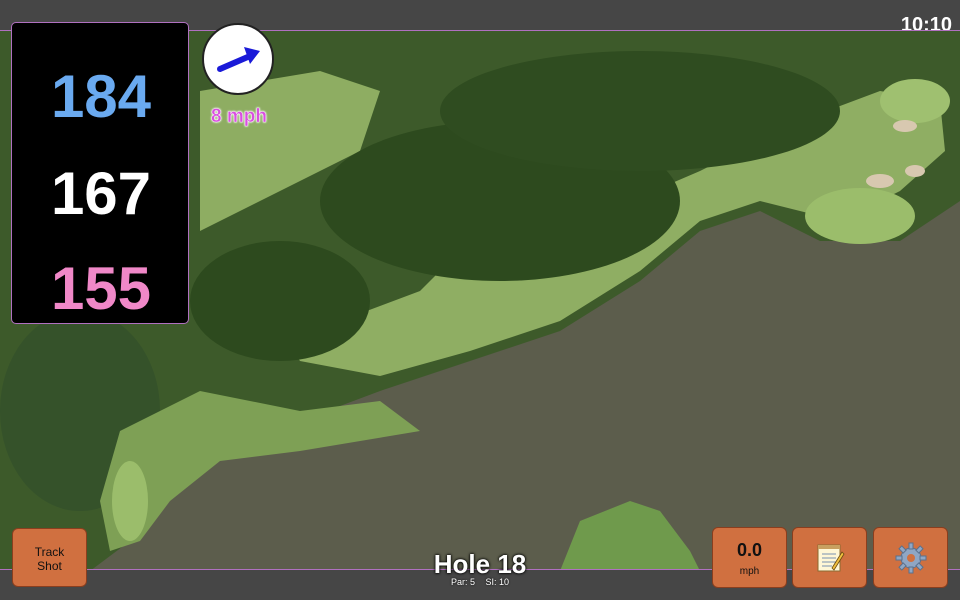 Image resolution: width=960 pixels, height=600 pixels. What do you see at coordinates (462, 582) in the screenshot?
I see `hole-par: Par: 5` at bounding box center [462, 582].